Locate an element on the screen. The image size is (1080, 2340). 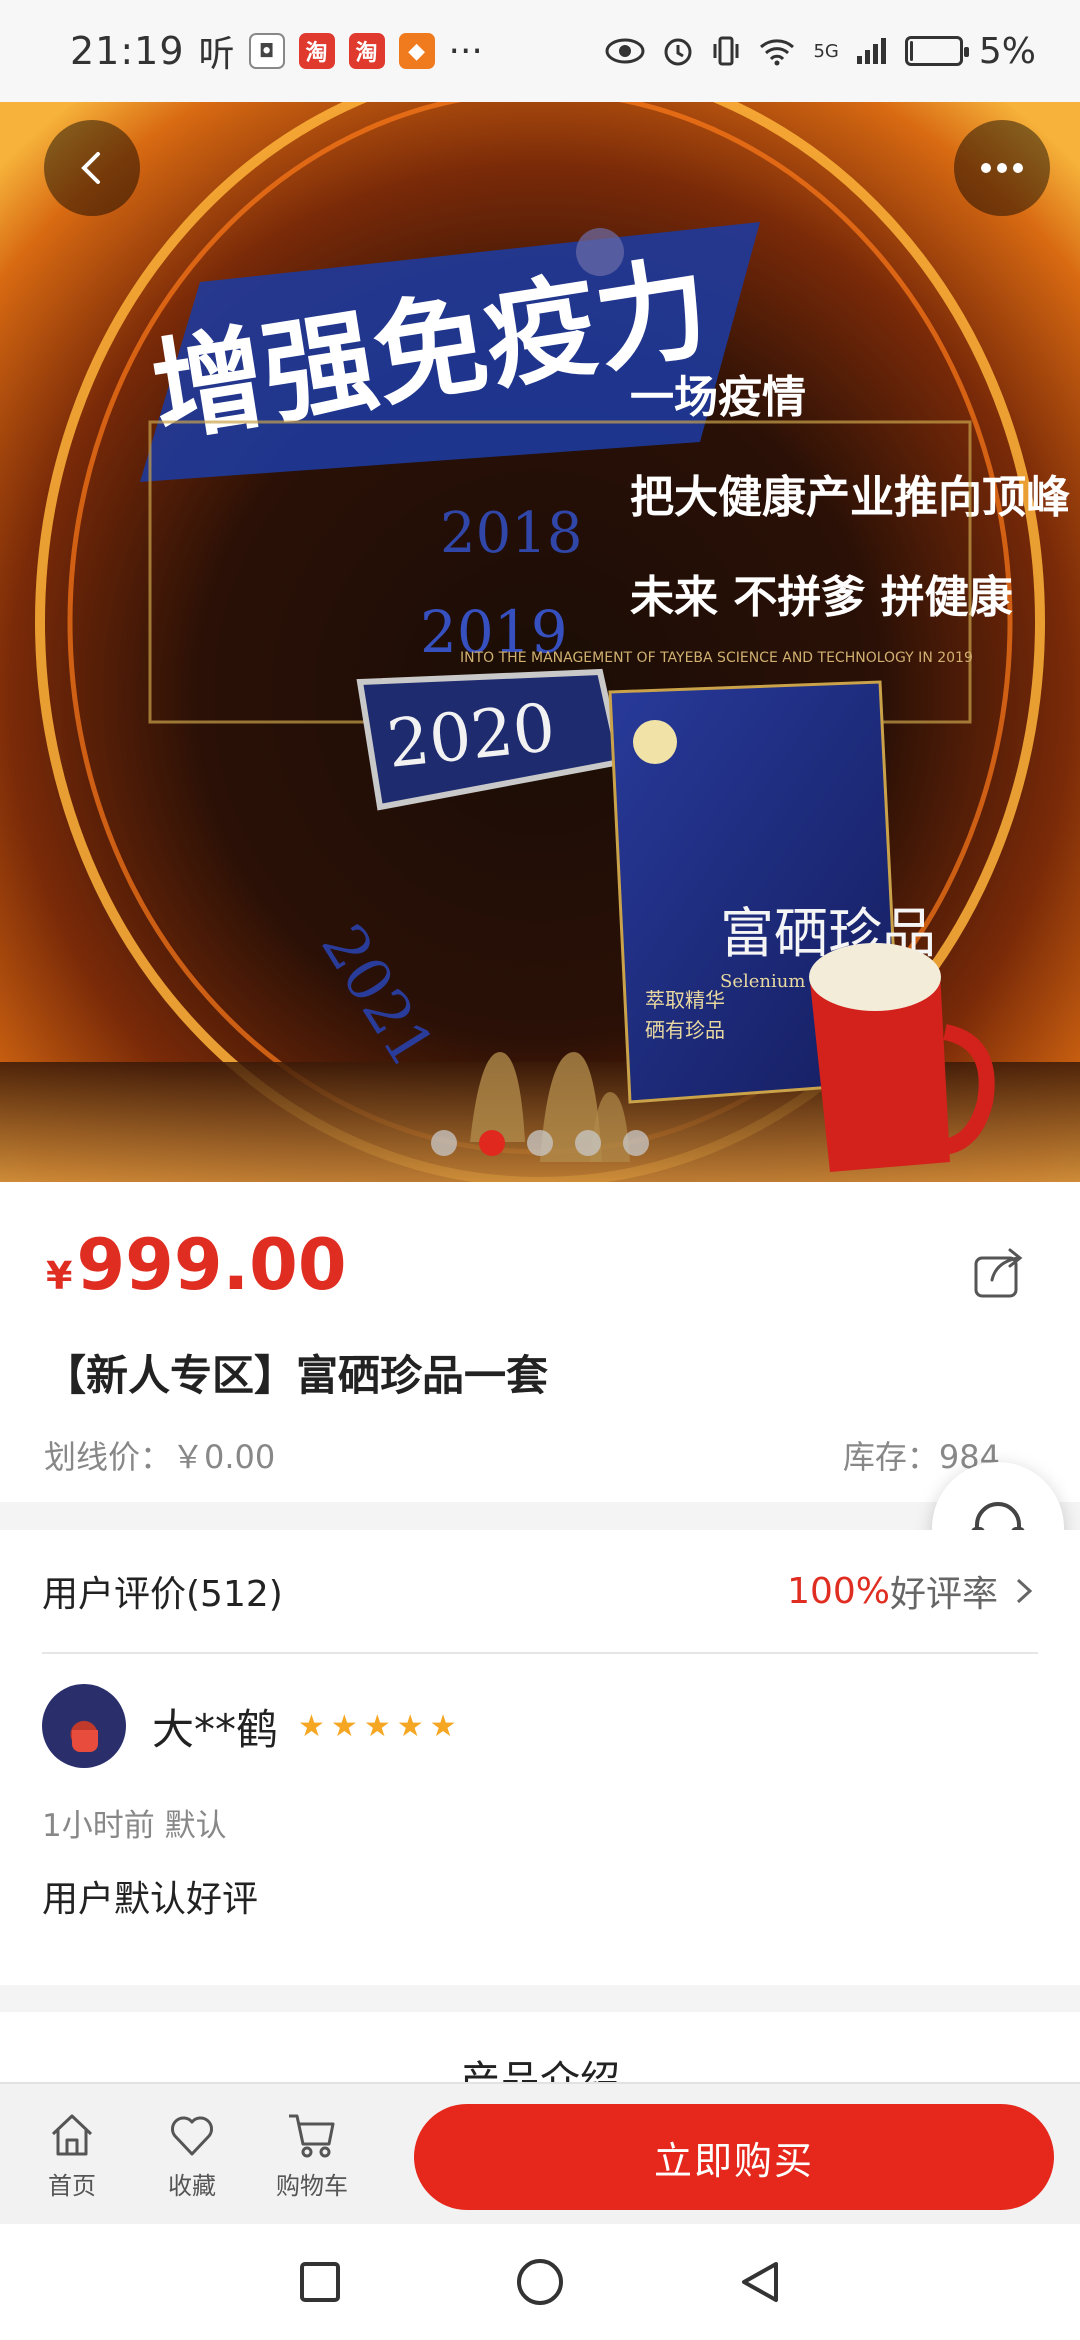
more-button is located at coordinates (1002, 168).